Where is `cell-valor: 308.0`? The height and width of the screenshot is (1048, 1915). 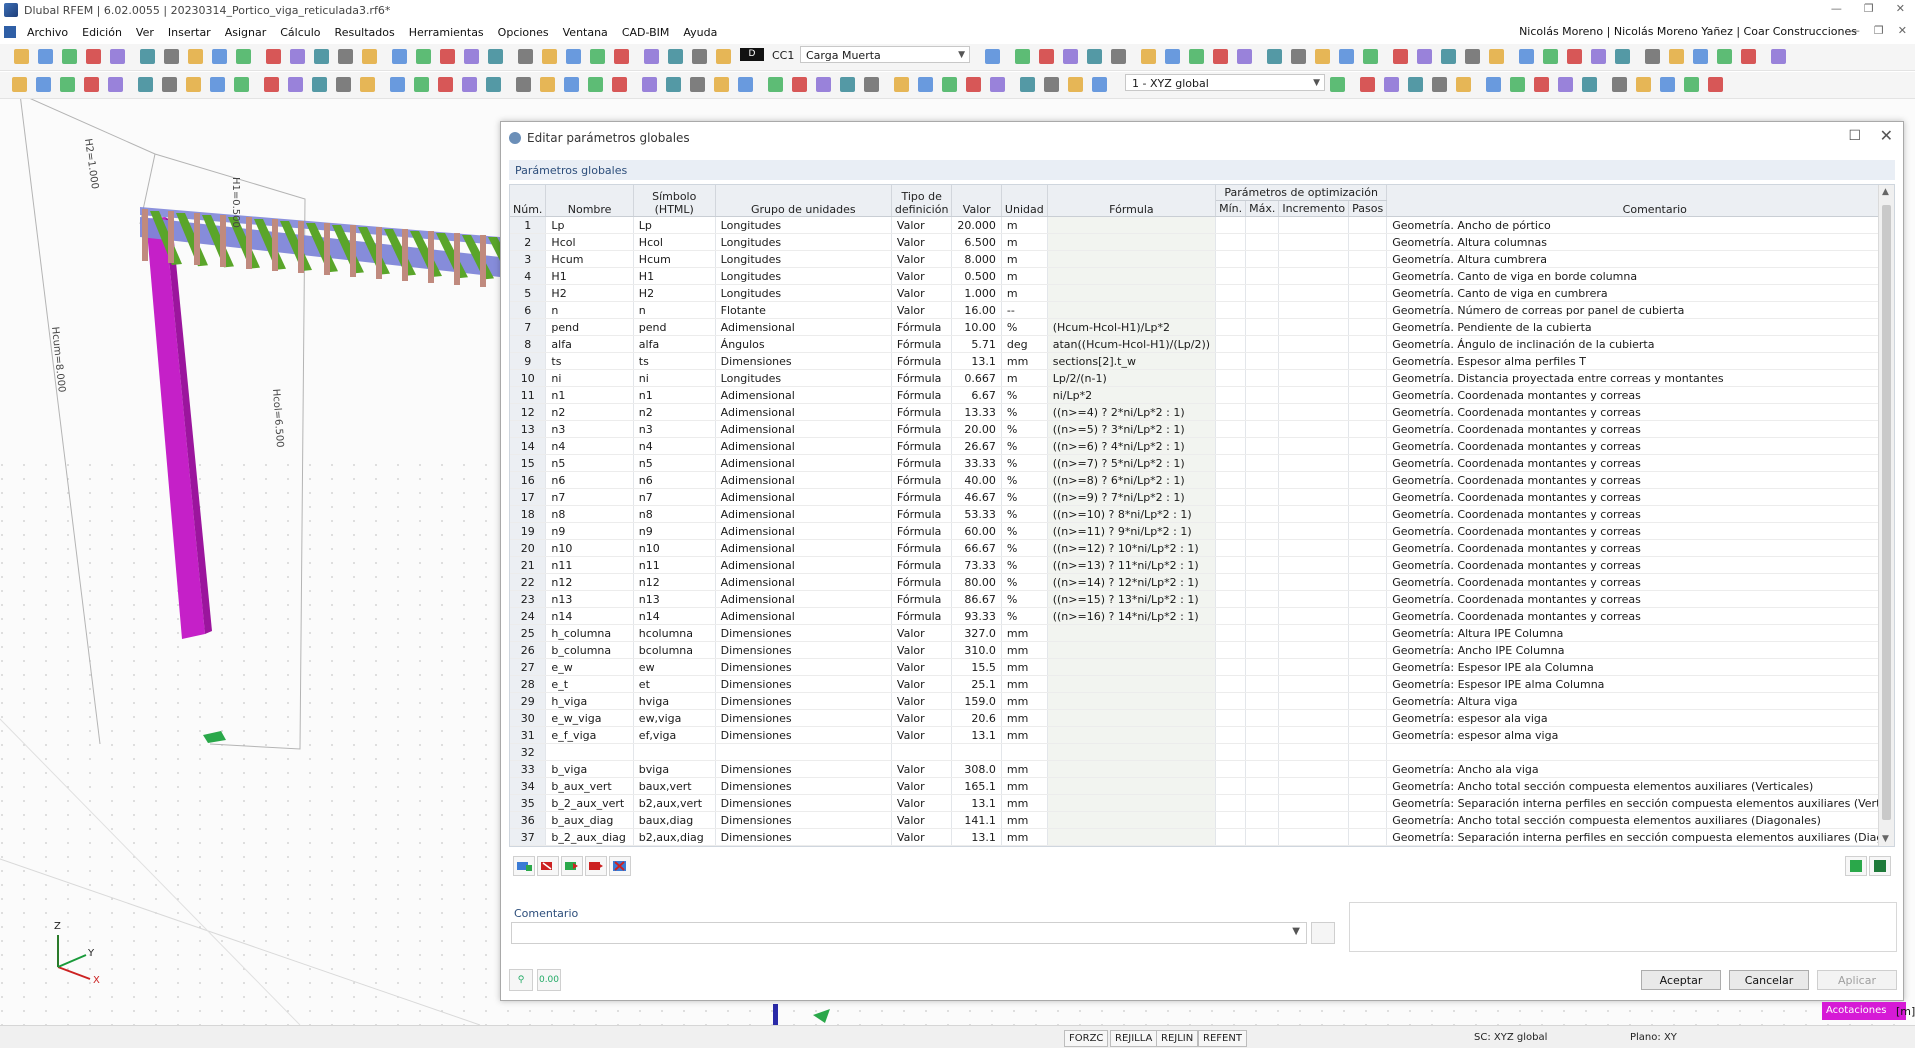
cell-valor: 308.0 is located at coordinates (976, 769).